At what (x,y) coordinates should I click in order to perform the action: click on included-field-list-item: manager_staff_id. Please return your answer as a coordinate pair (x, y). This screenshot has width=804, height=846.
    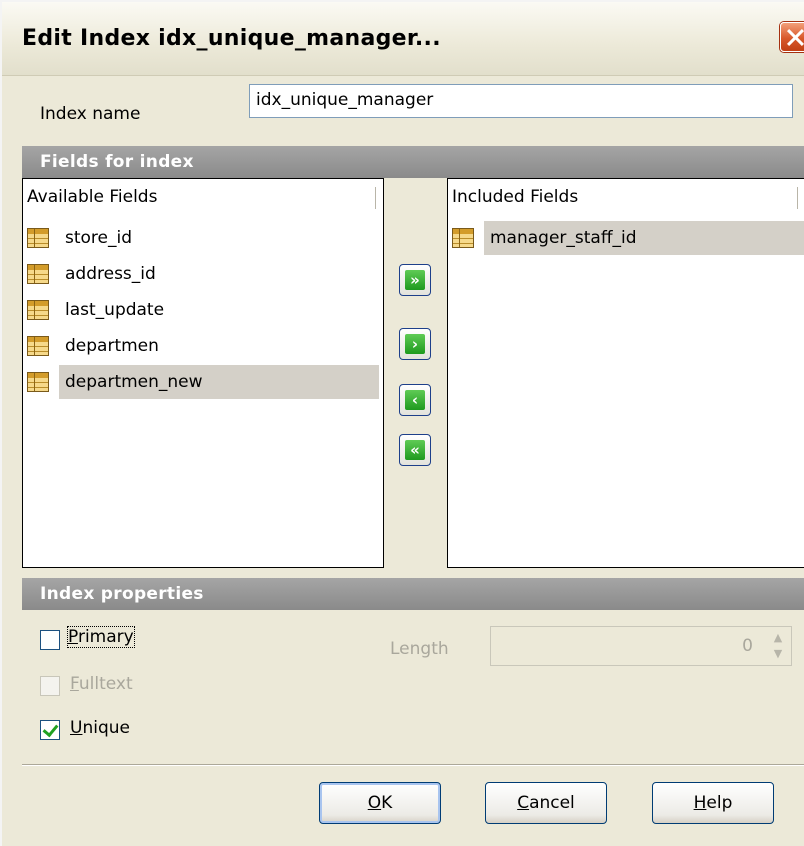
    Looking at the image, I should click on (626, 239).